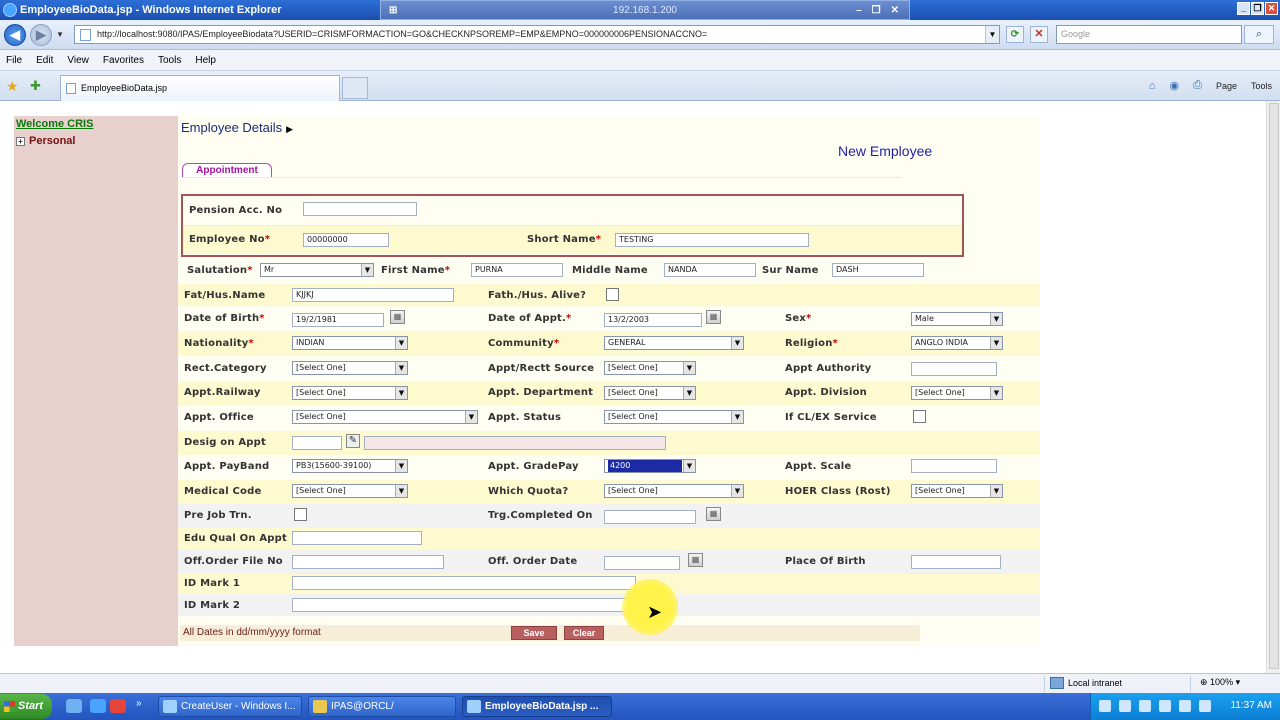 This screenshot has height=720, width=1280. What do you see at coordinates (612, 294) in the screenshot?
I see `fath-alive-checkbox` at bounding box center [612, 294].